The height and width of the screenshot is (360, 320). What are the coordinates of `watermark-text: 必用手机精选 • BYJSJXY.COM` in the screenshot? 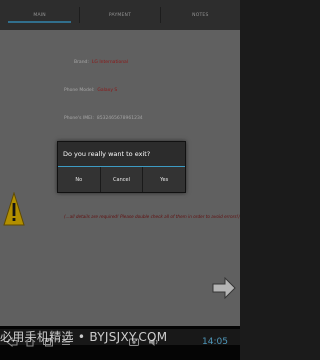 It's located at (84, 337).